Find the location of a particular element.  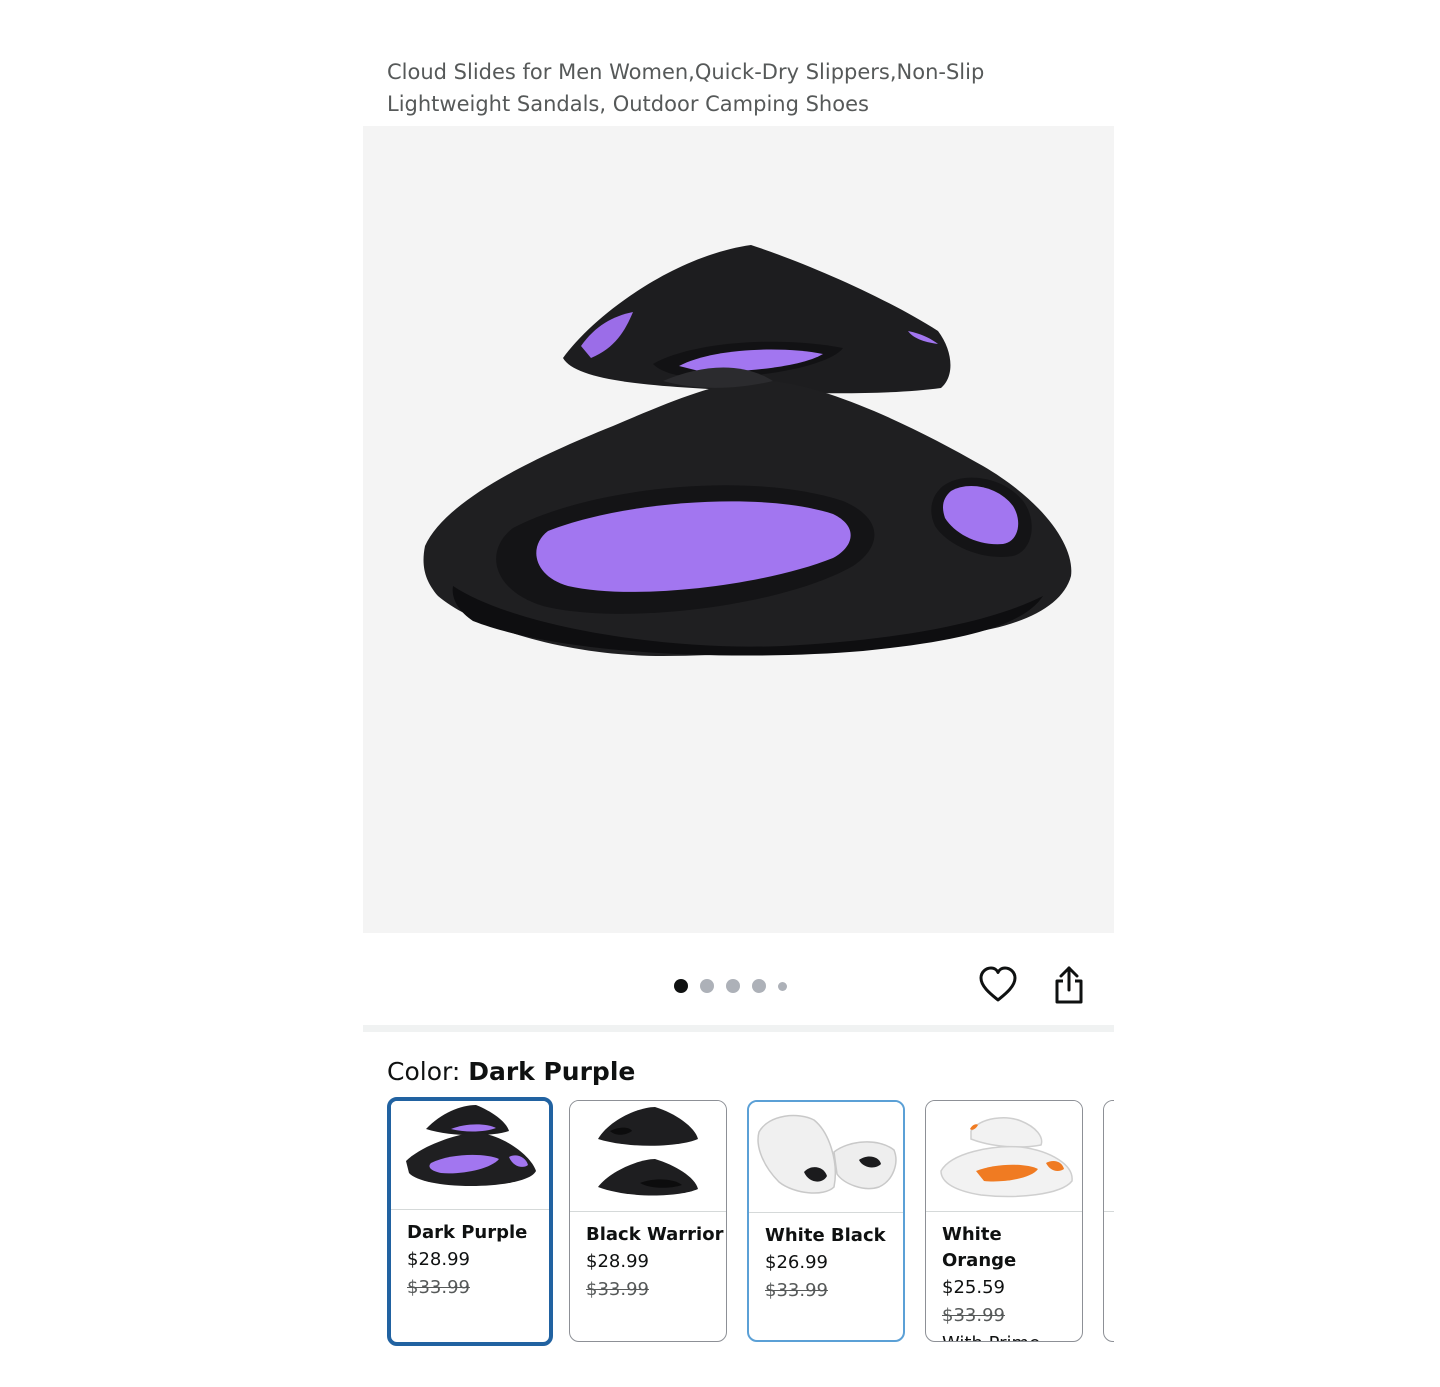

color-label: Color: Dark Purple is located at coordinates (511, 1072).